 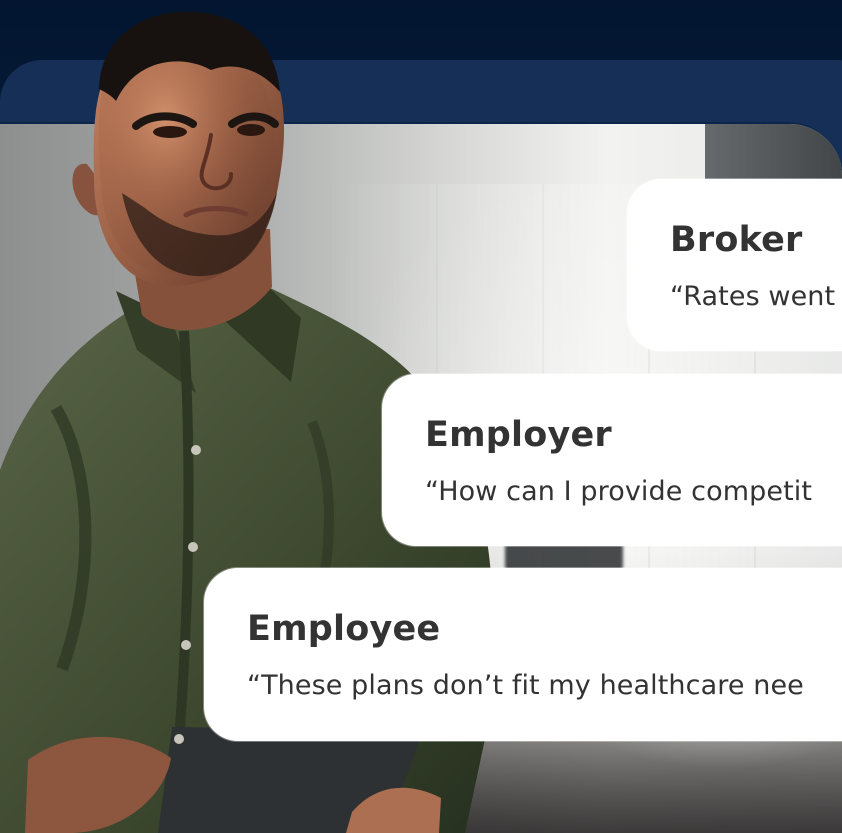 I want to click on broker-quote-text: “Rates went, so click(x=753, y=296).